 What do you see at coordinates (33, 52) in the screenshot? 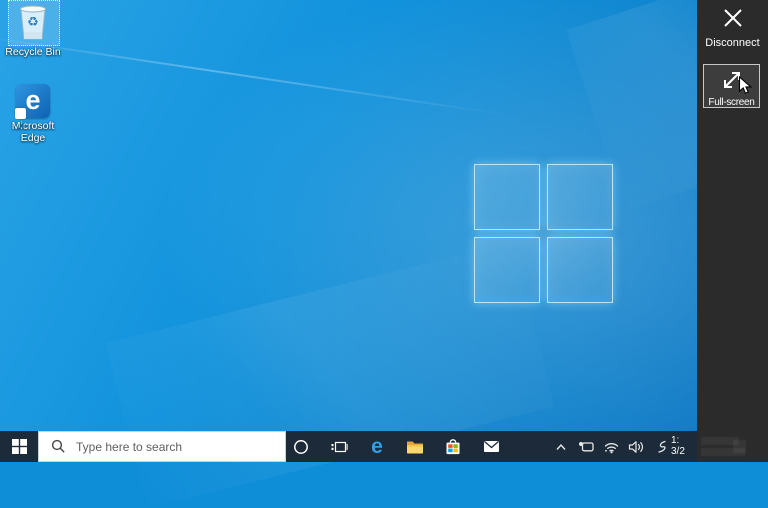
I see `desktop-icon-label: Recycle Bin` at bounding box center [33, 52].